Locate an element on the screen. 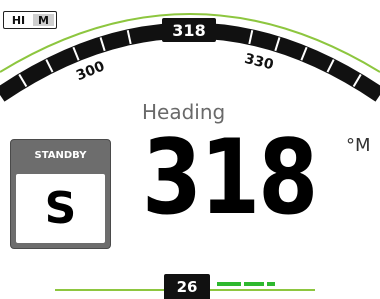 The width and height of the screenshot is (380, 299). mode-letter: S is located at coordinates (60, 208).